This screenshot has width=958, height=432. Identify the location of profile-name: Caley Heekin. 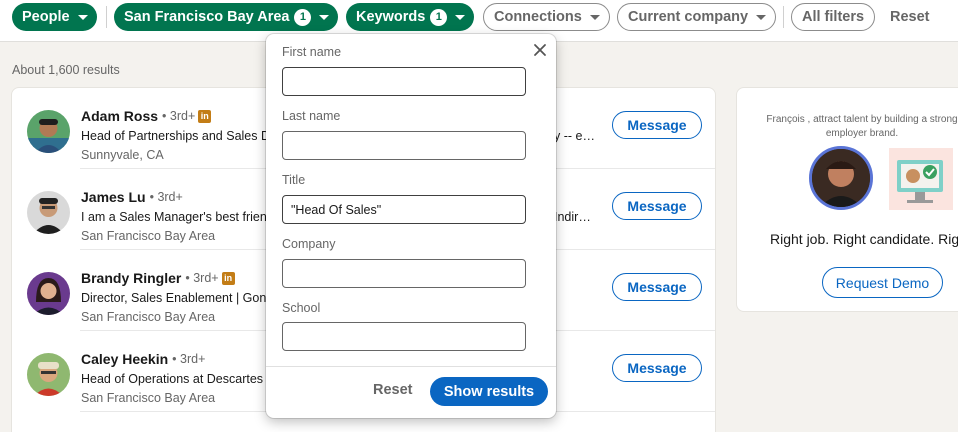
(124, 359).